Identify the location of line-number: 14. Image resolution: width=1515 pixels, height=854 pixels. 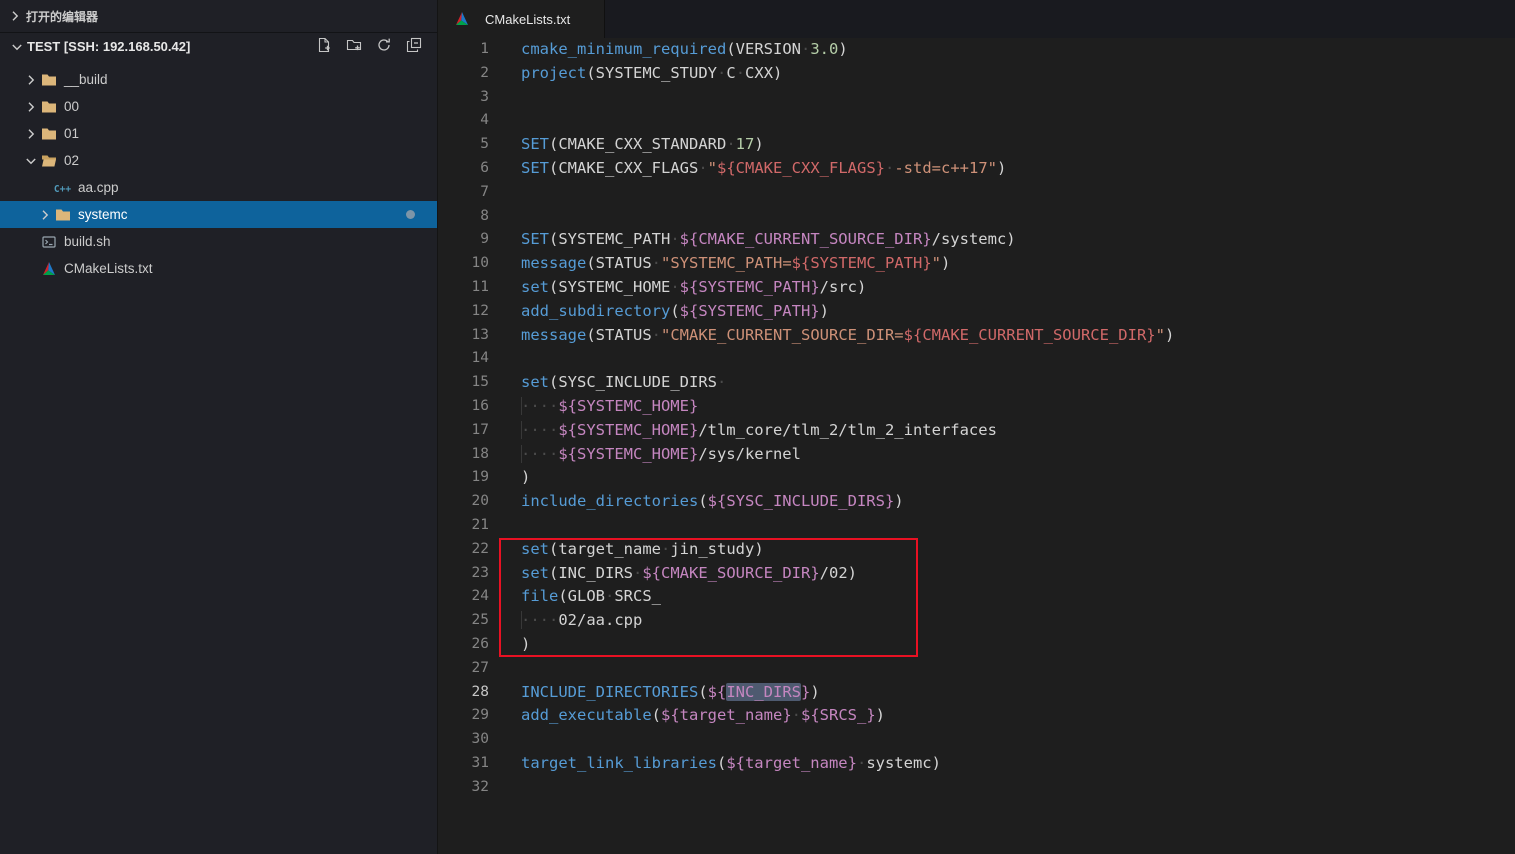
(480, 358).